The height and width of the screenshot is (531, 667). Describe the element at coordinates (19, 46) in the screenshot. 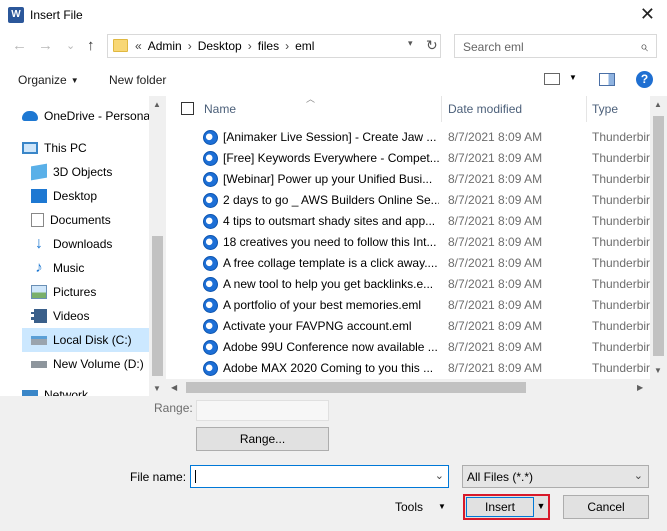

I see `back-arrow-icon: ←` at that location.